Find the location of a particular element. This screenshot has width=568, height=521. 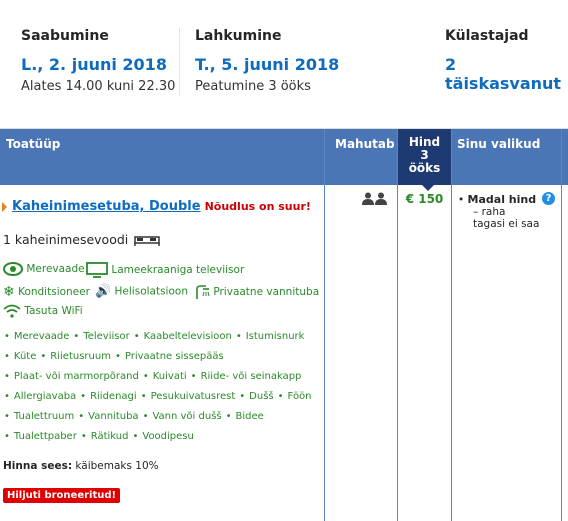

header-room-type: Toatüüp is located at coordinates (164, 157).